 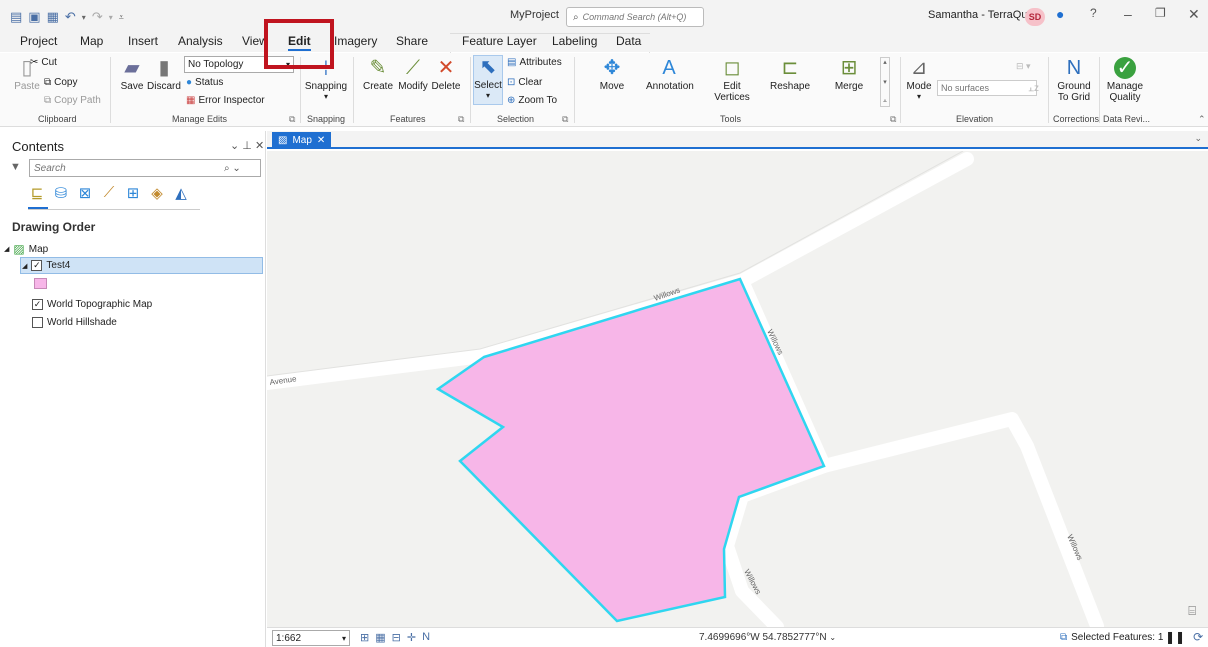 What do you see at coordinates (85, 193) in the screenshot?
I see `list-by-selection-icon: ⊠` at bounding box center [85, 193].